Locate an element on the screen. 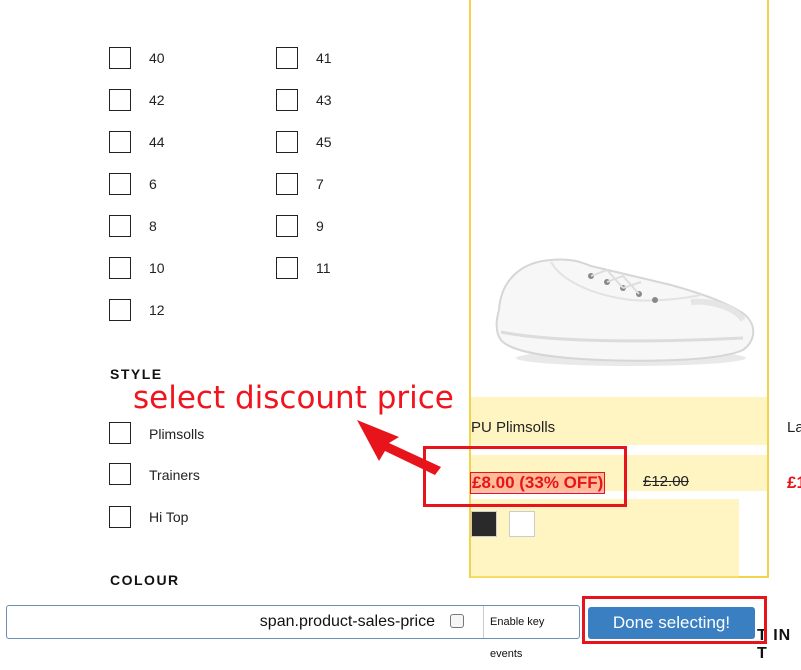 Image resolution: width=801 pixels, height=670 pixels. swatch-black is located at coordinates (484, 524).